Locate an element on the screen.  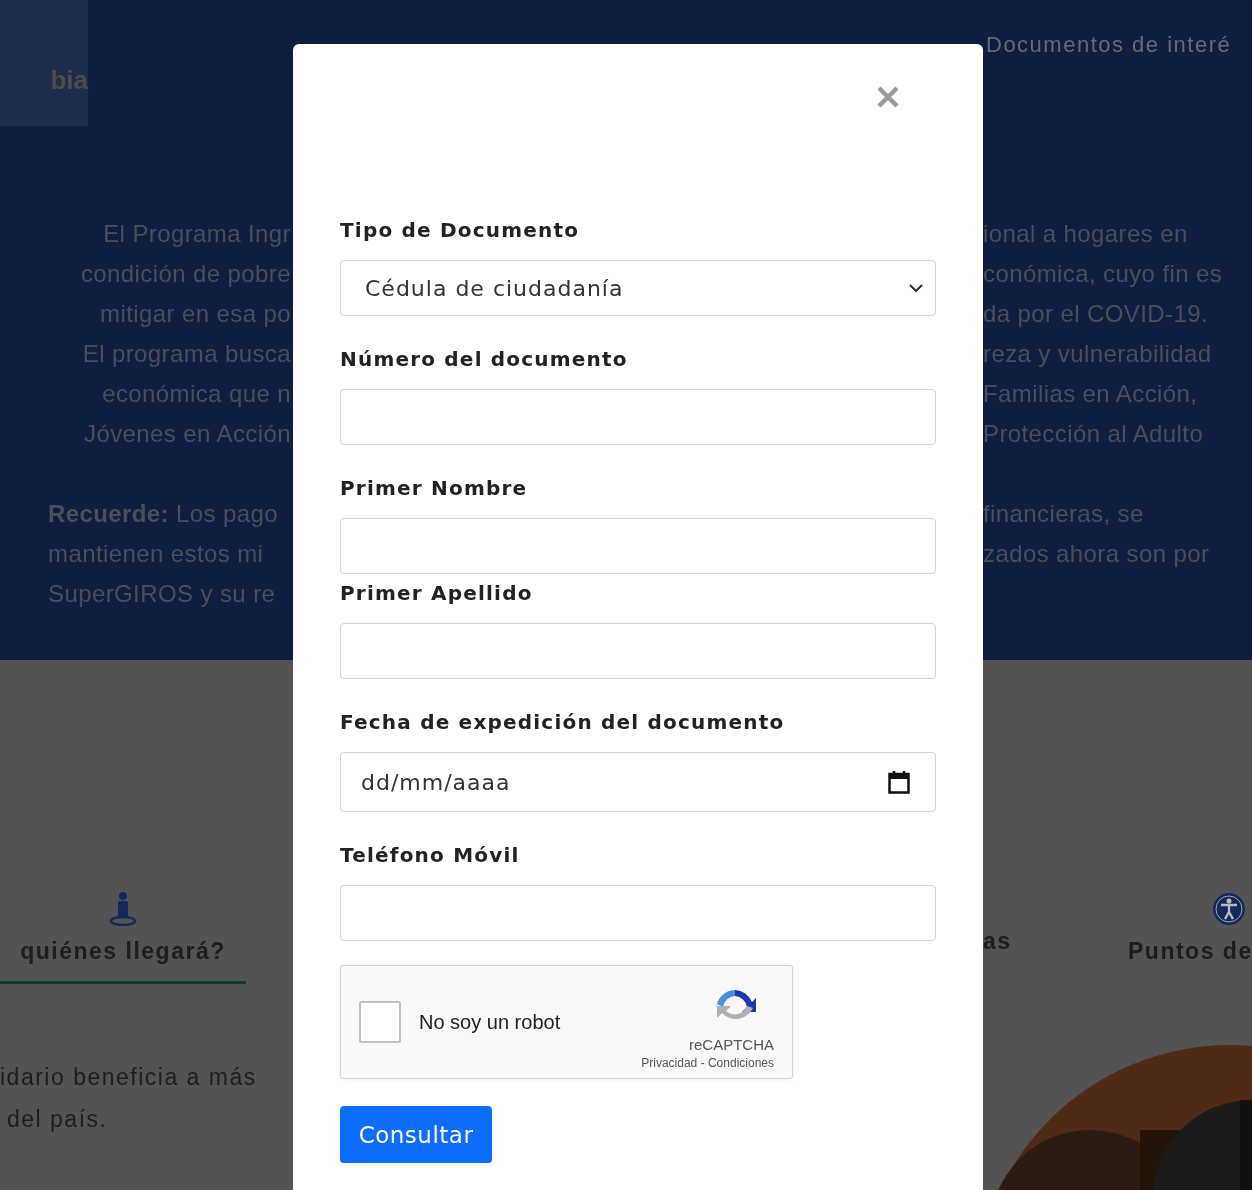
intro-text: mitigar en esa po is located at coordinates (195, 314).